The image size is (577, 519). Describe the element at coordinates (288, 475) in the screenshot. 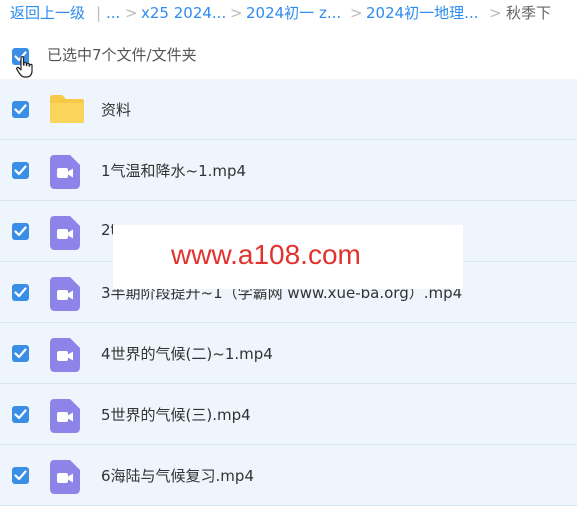

I see `file-row: 6海陆与气候复习.mp4` at that location.